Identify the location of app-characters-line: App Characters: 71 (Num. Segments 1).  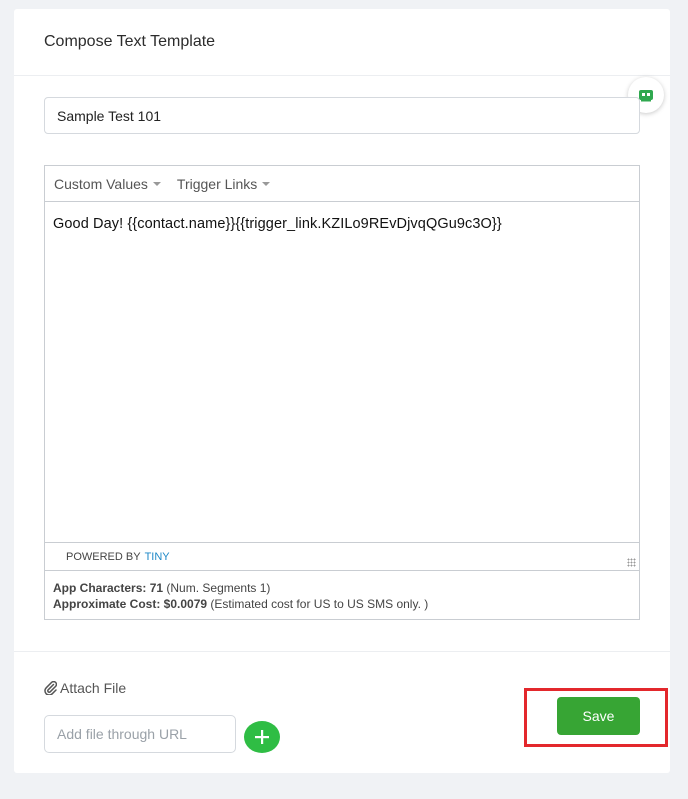
(342, 588).